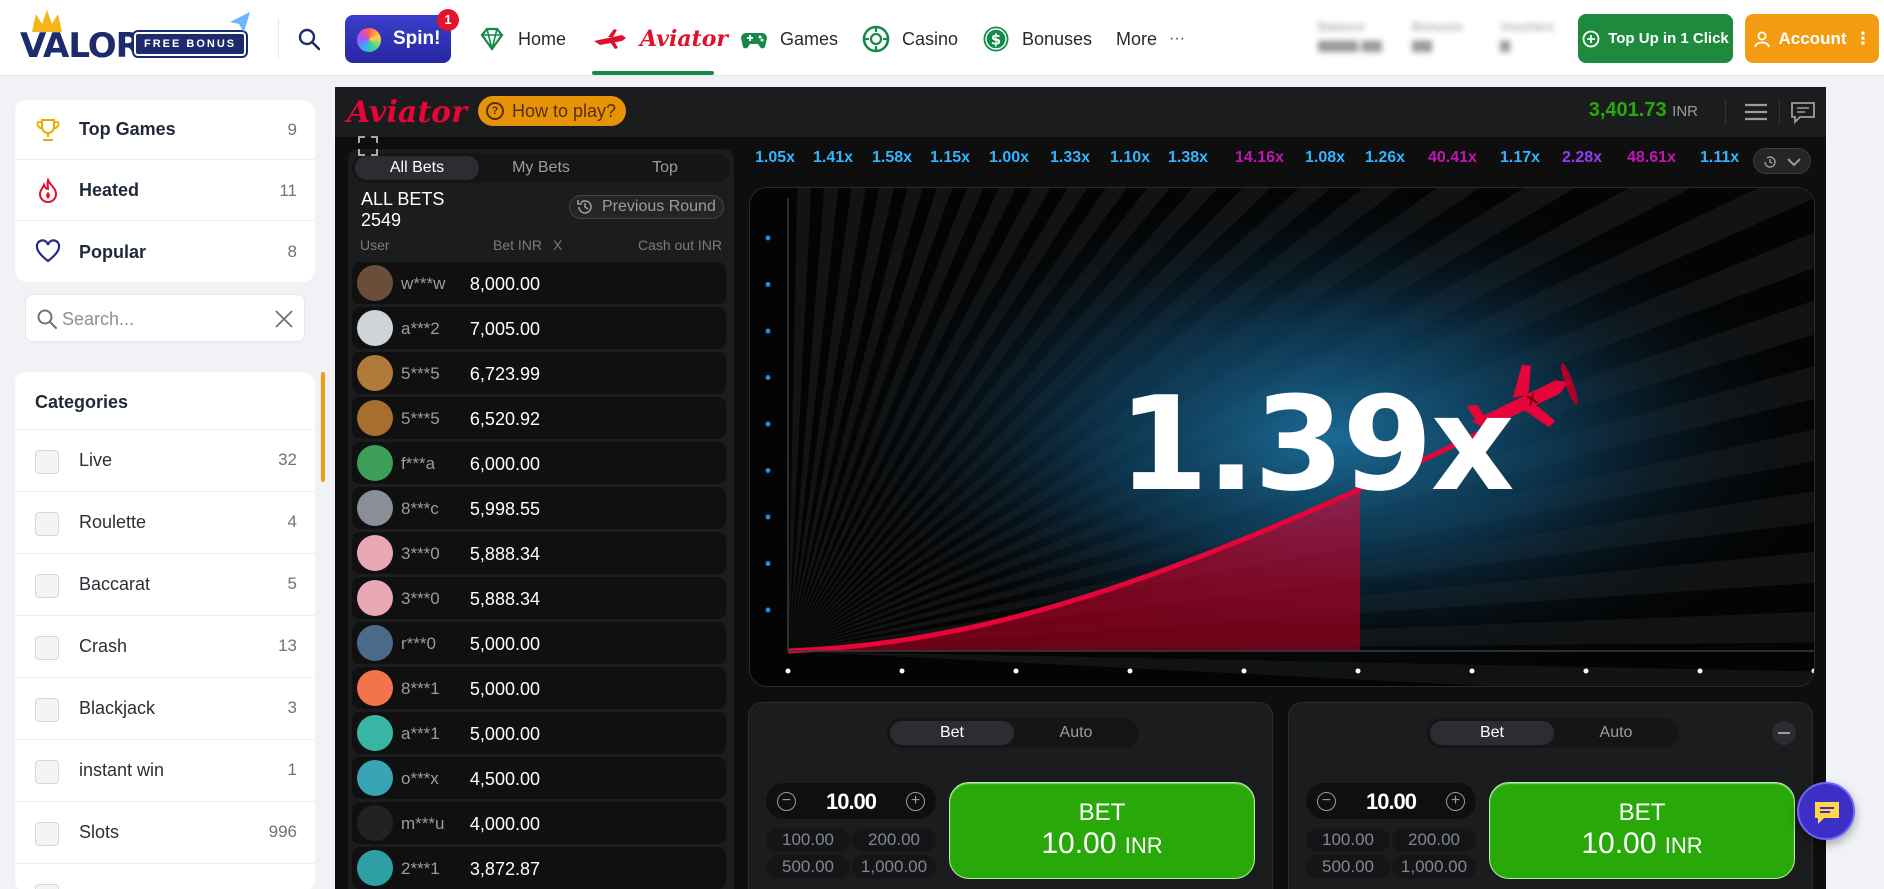 This screenshot has width=1884, height=889. Describe the element at coordinates (165, 876) in the screenshot. I see `category-more` at that location.